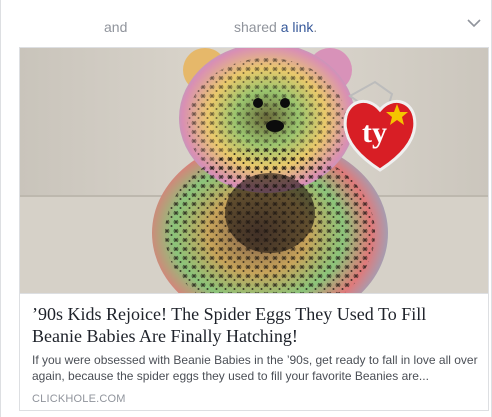  What do you see at coordinates (315, 27) in the screenshot?
I see `shared-suffix: .` at bounding box center [315, 27].